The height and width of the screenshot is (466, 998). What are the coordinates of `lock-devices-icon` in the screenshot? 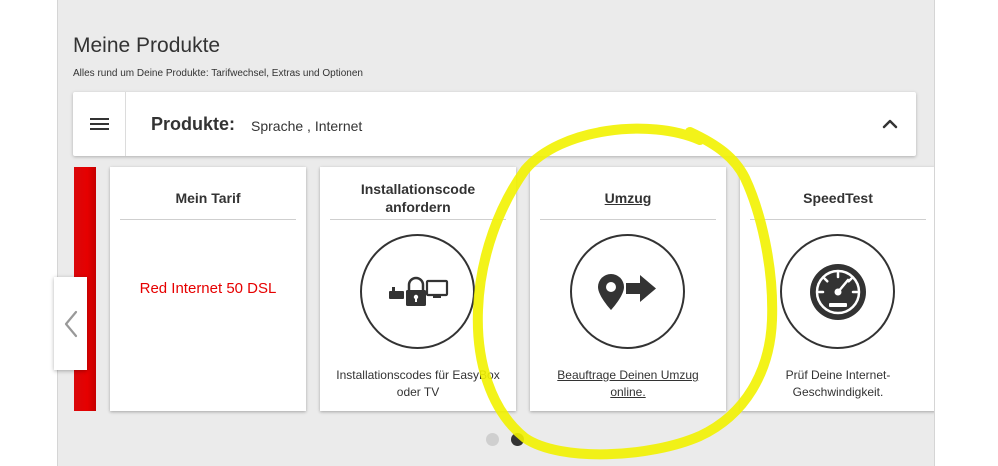 It's located at (417, 291).